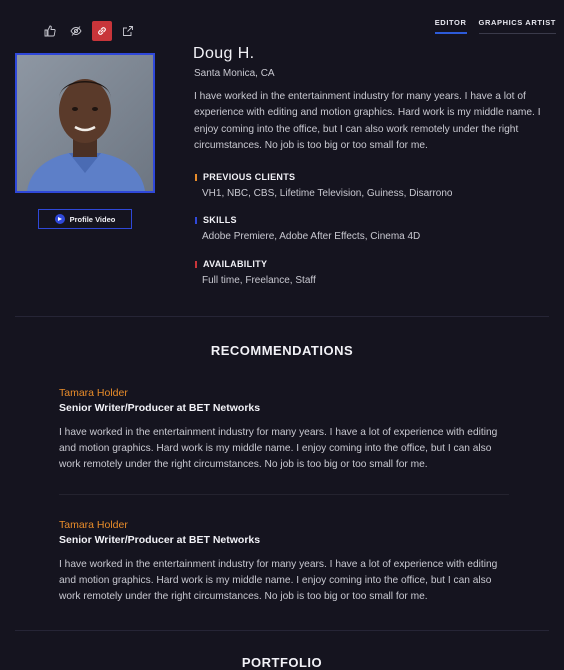  What do you see at coordinates (224, 53) in the screenshot?
I see `profile-name: Doug H.` at bounding box center [224, 53].